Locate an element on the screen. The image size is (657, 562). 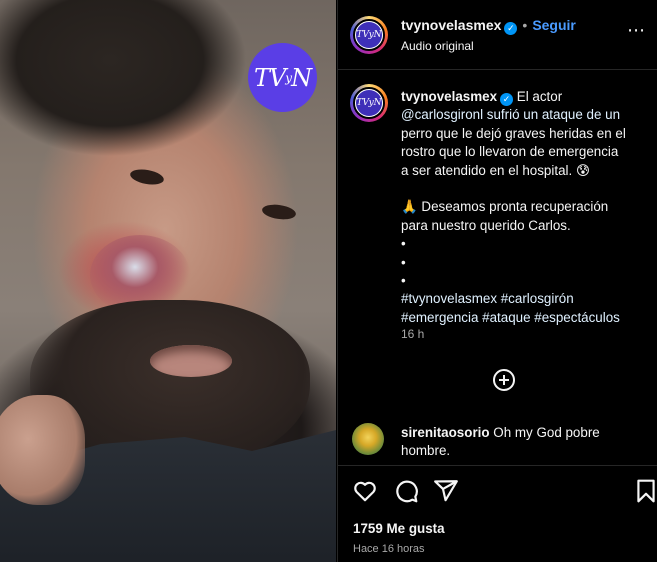
header-title-row: tvynovelasmex ✓ • Seguir is located at coordinates (488, 26).